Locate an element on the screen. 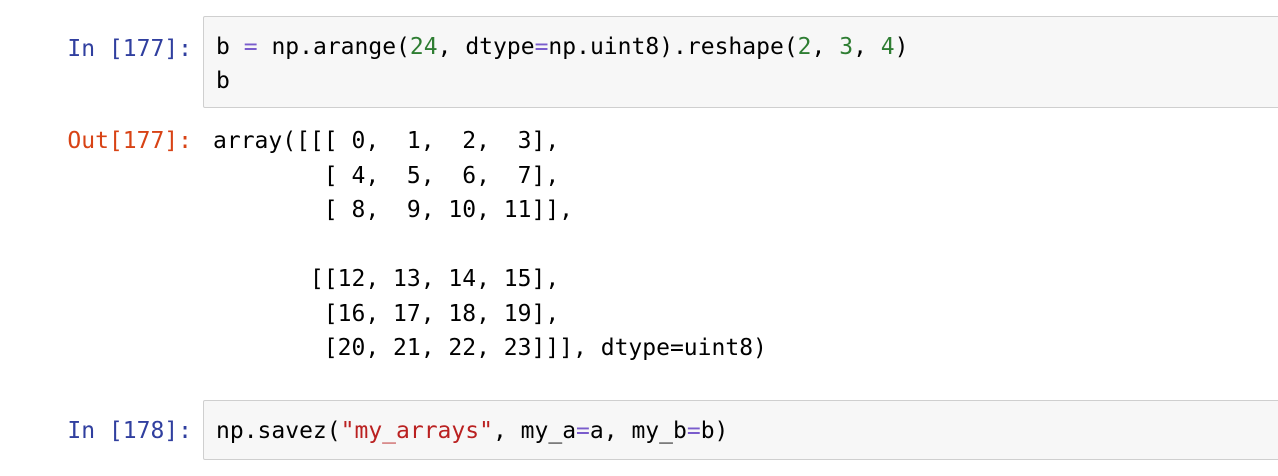  code-token-number: 24 is located at coordinates (423, 47).